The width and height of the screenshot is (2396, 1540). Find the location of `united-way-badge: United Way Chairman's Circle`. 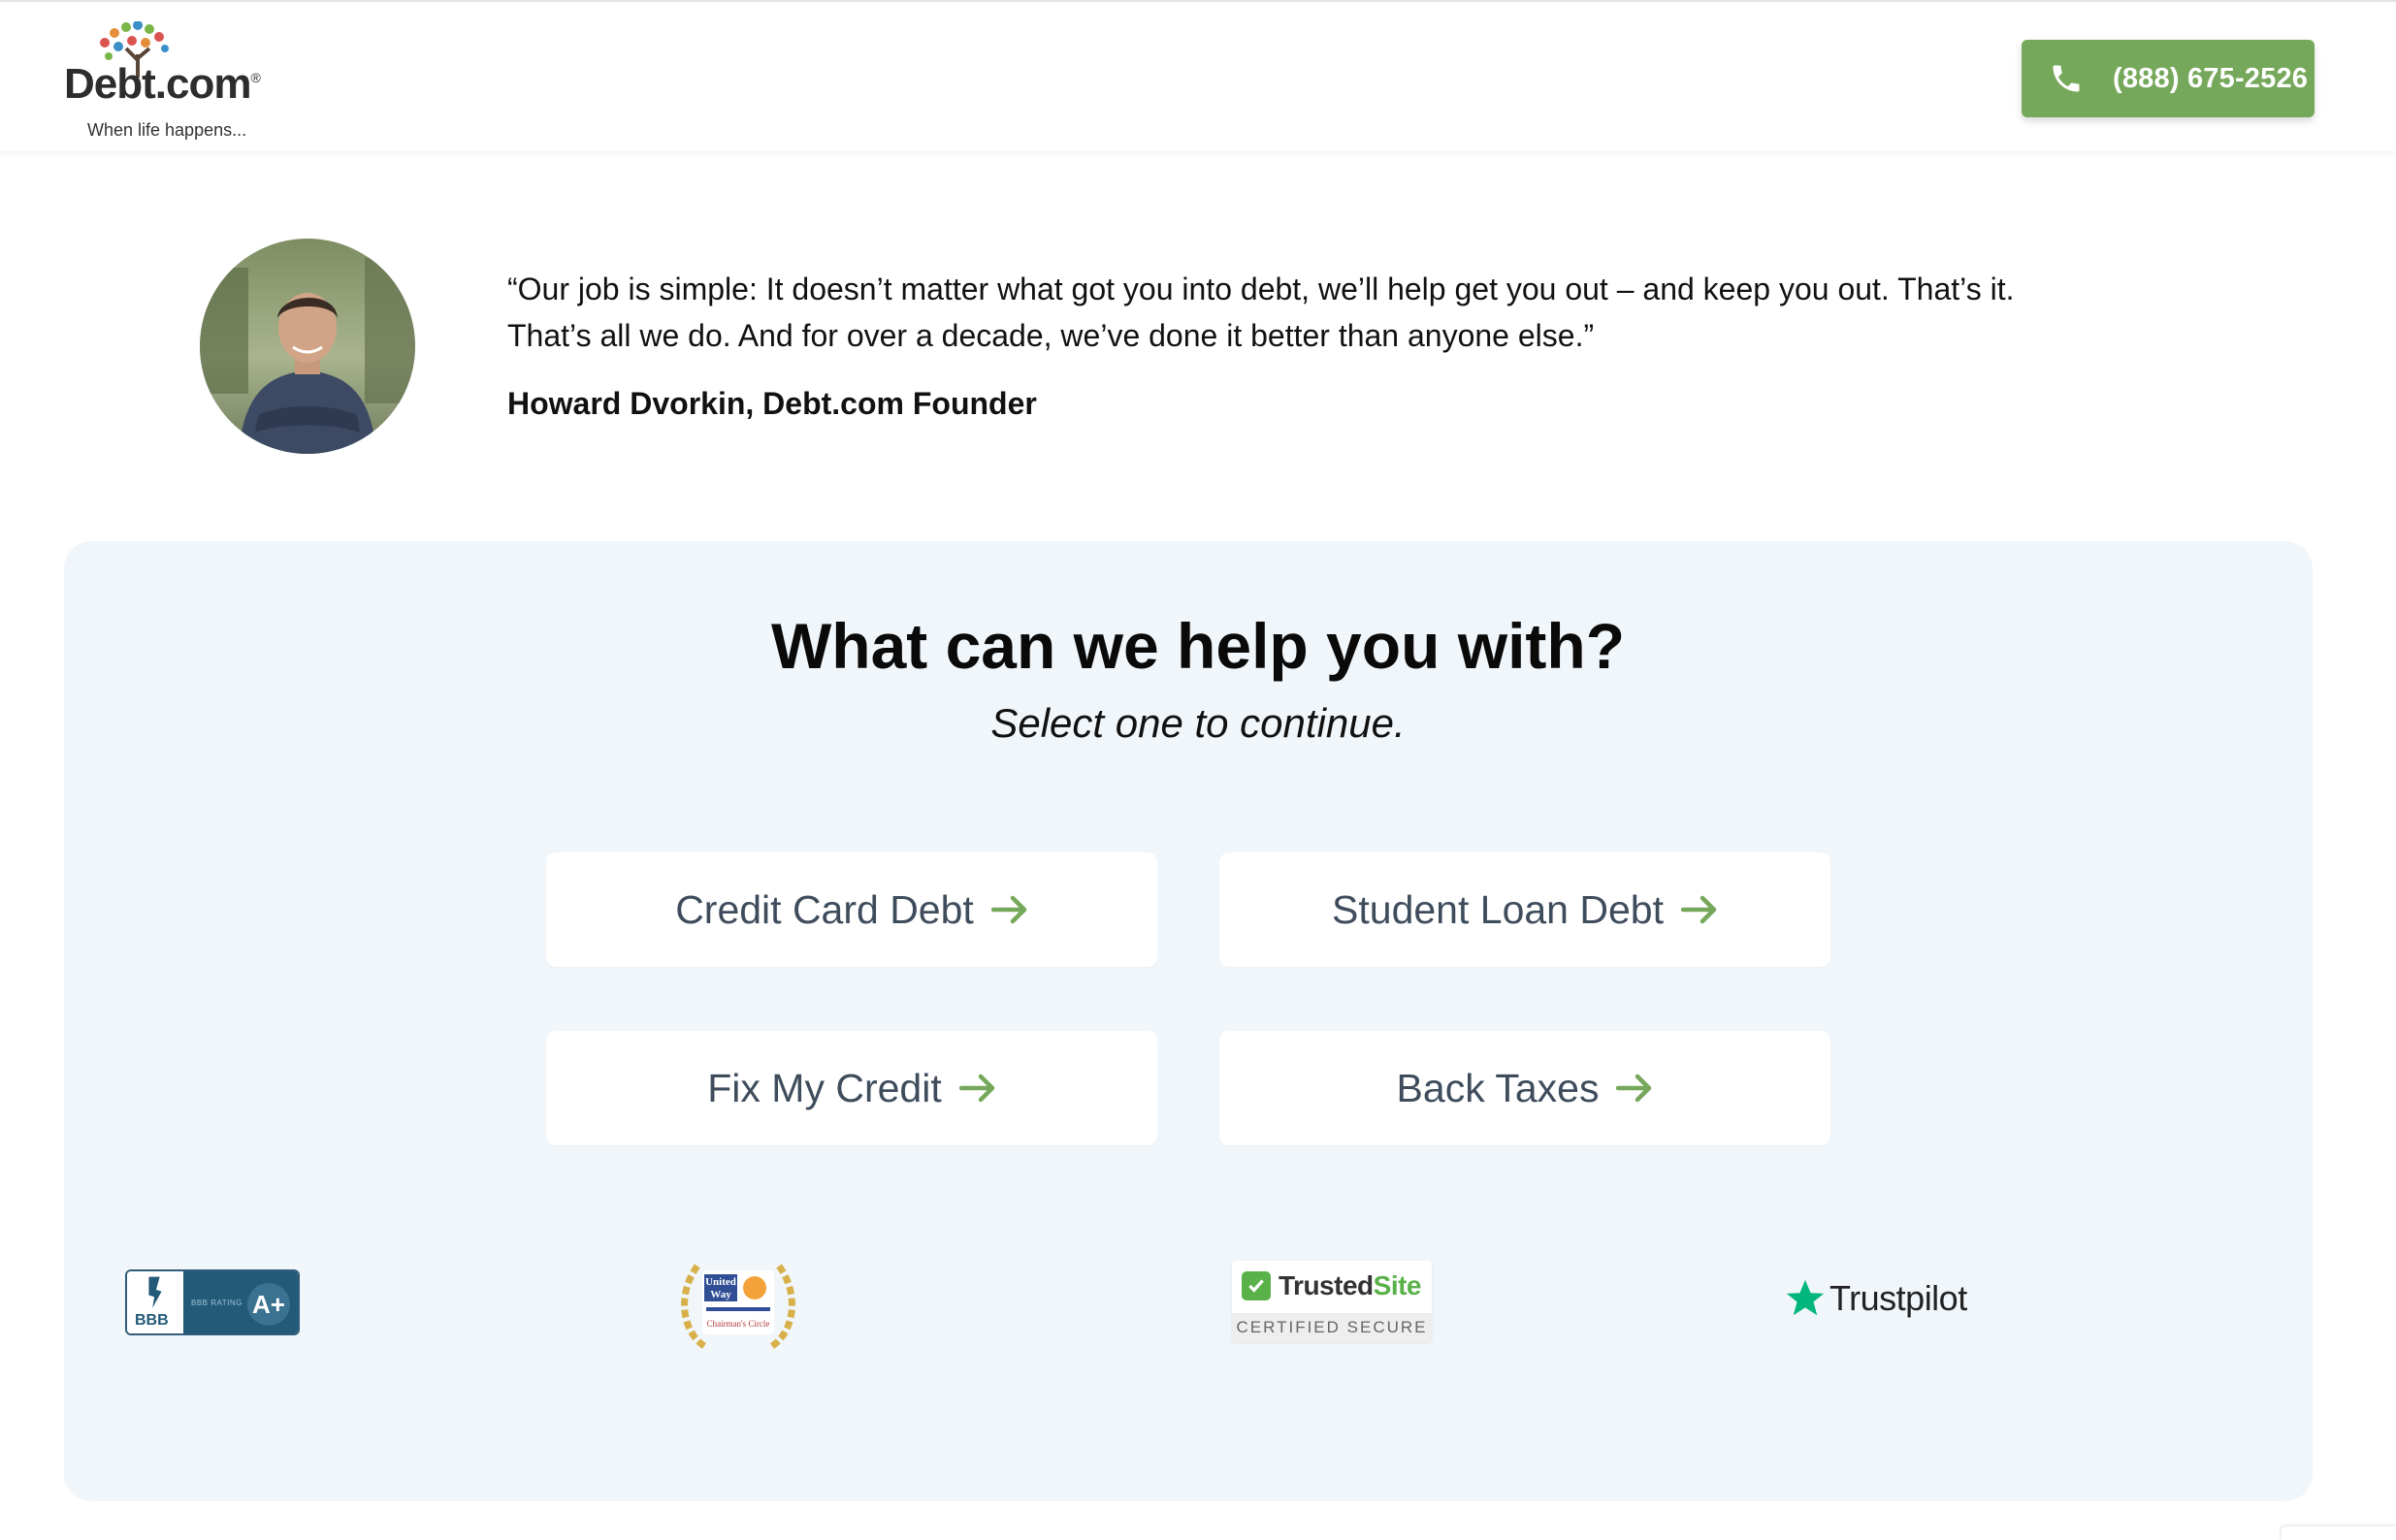

united-way-badge: United Way Chairman's Circle is located at coordinates (738, 1303).